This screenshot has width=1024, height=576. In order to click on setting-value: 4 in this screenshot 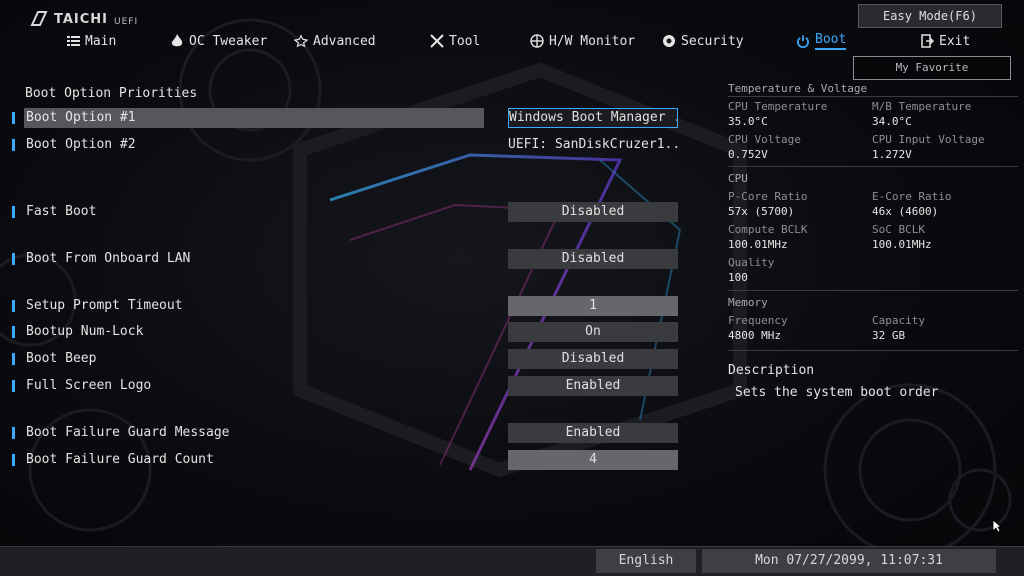, I will do `click(593, 460)`.